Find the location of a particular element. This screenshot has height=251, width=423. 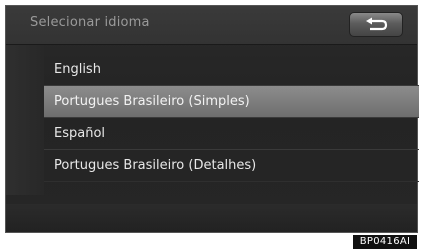

return-arrow-icon is located at coordinates (377, 24).